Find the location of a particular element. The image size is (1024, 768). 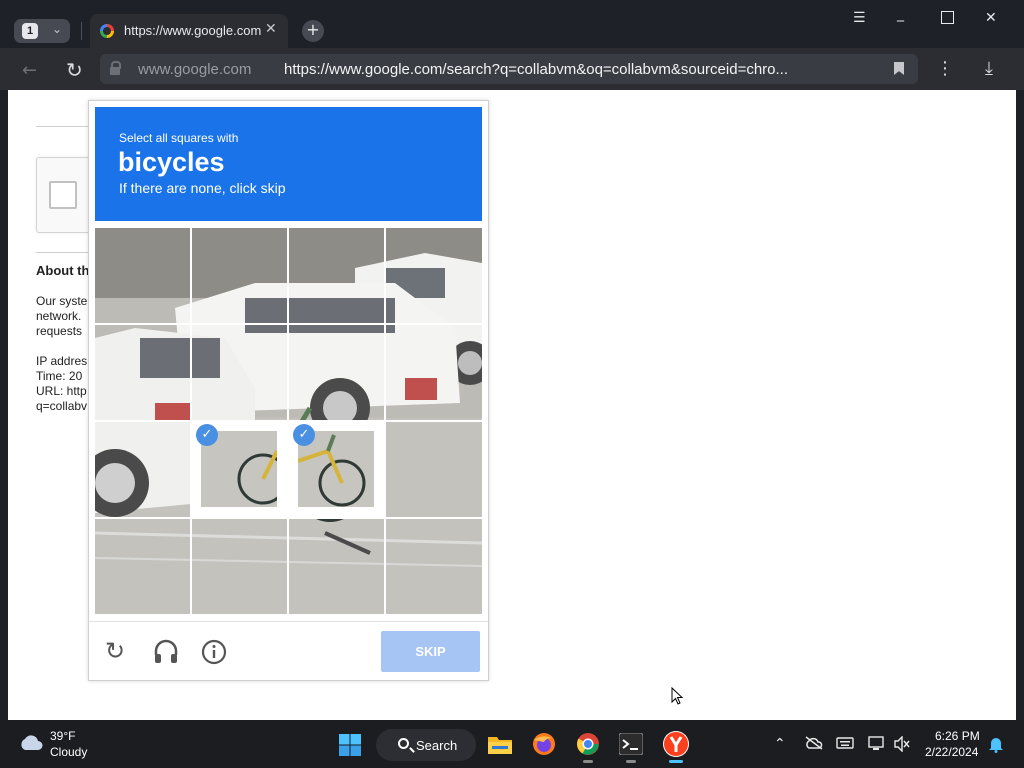

menu-icon: ☰ is located at coordinates (859, 18).